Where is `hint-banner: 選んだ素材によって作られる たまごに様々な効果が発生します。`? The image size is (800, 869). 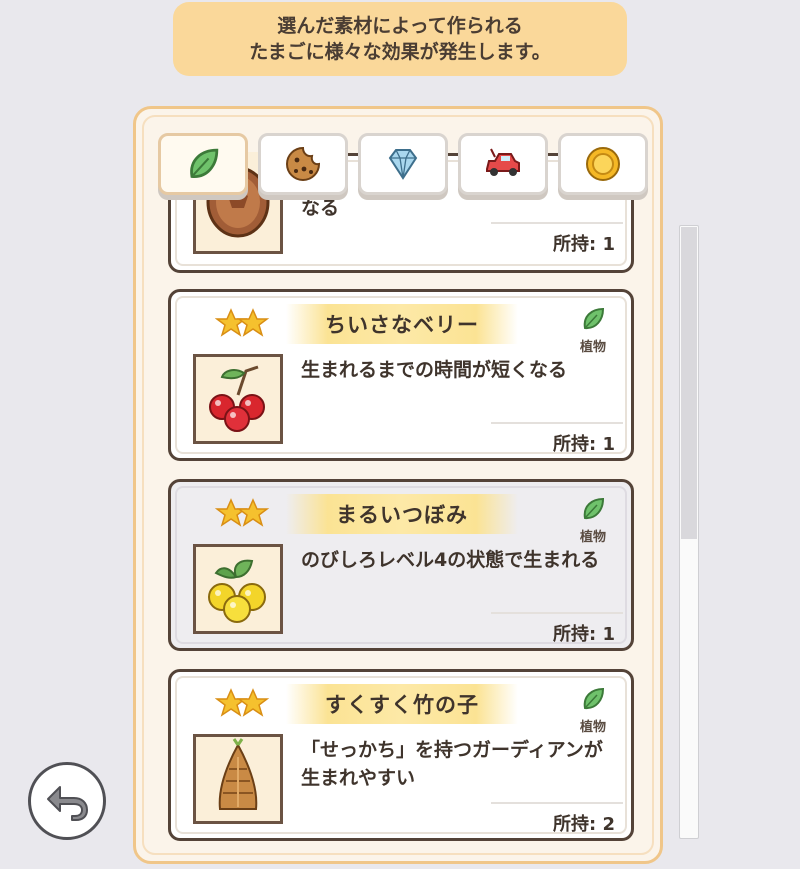 hint-banner: 選んだ素材によって作られる たまごに様々な効果が発生します。 is located at coordinates (400, 39).